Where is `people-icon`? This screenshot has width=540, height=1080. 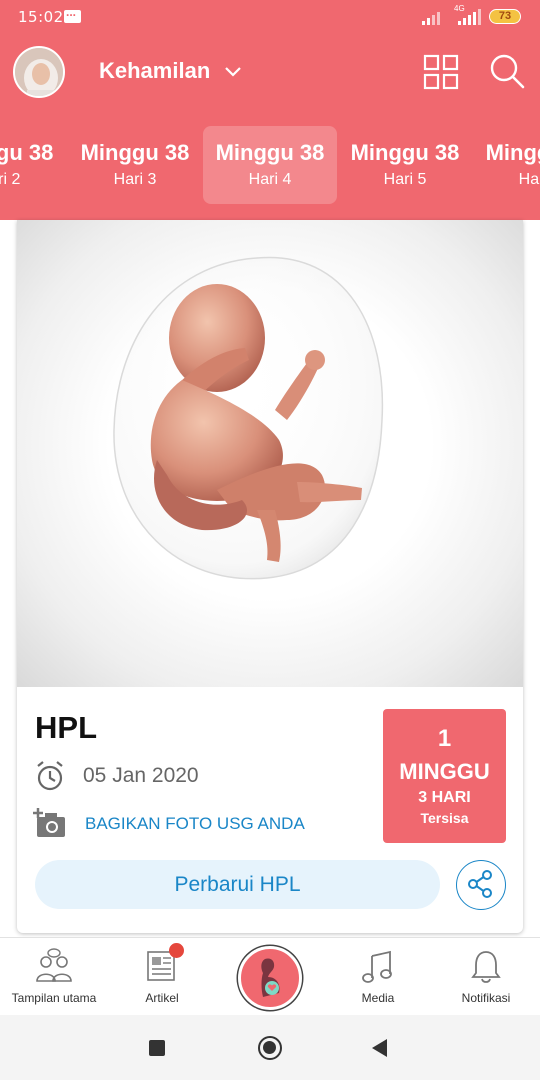
people-icon is located at coordinates (54, 965).